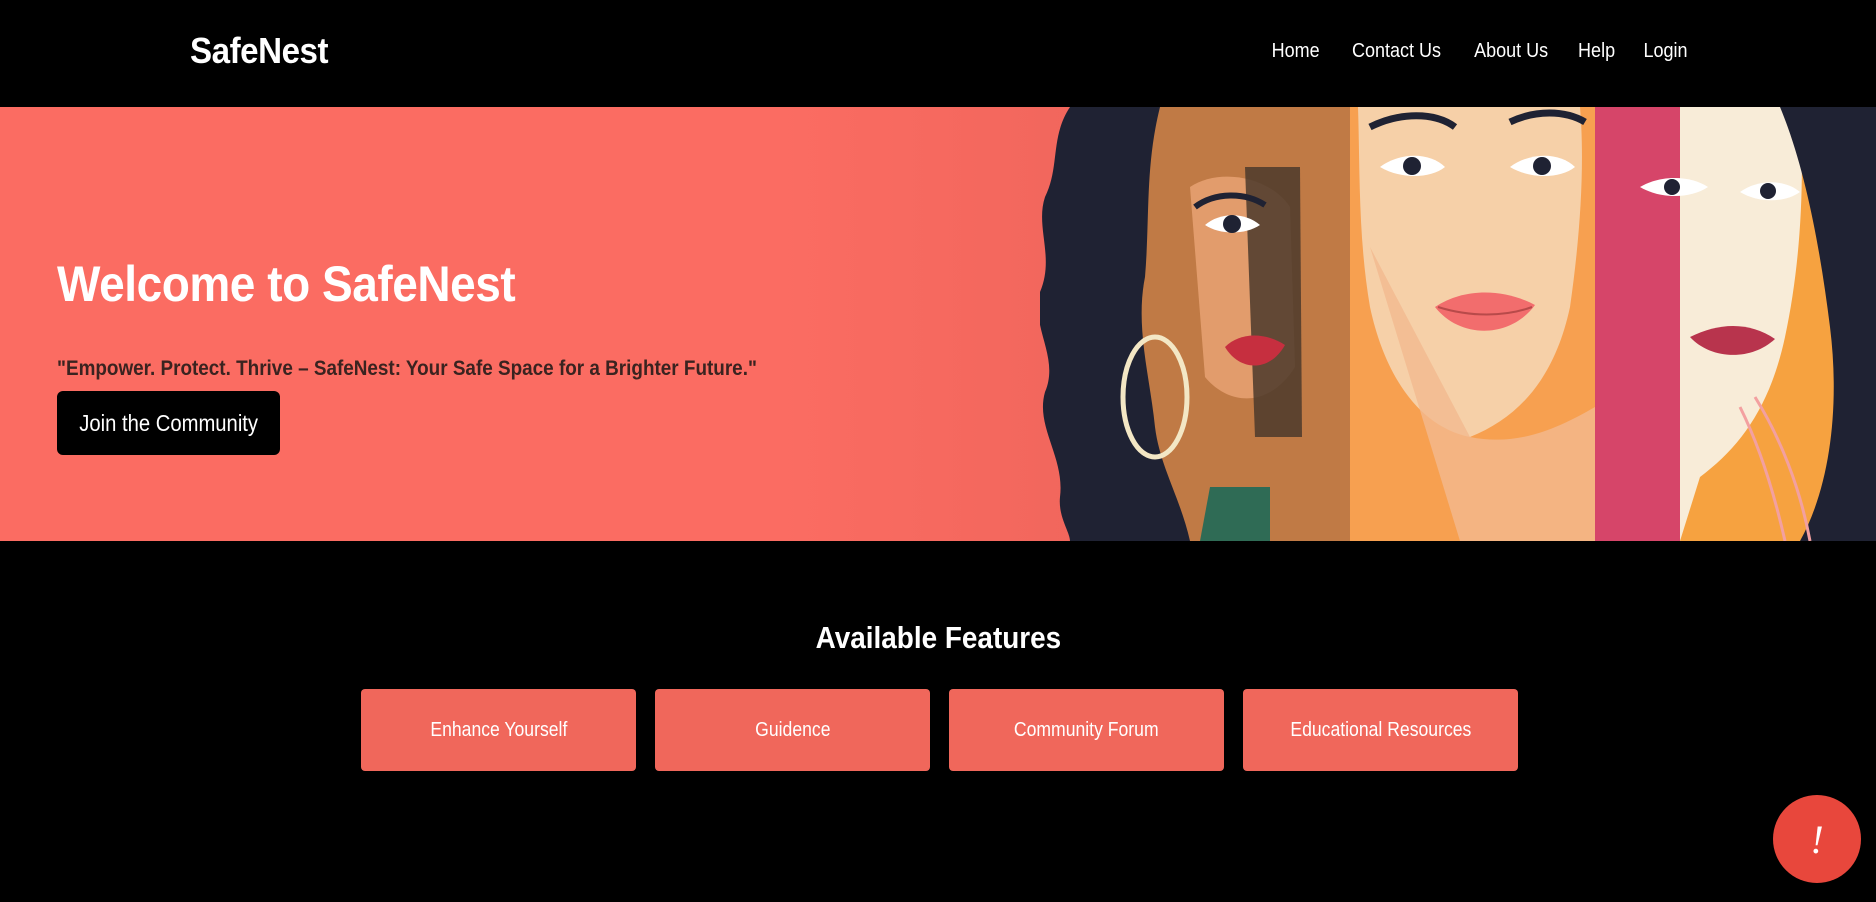 This screenshot has height=902, width=1876. I want to click on feature-label: Guidence, so click(792, 729).